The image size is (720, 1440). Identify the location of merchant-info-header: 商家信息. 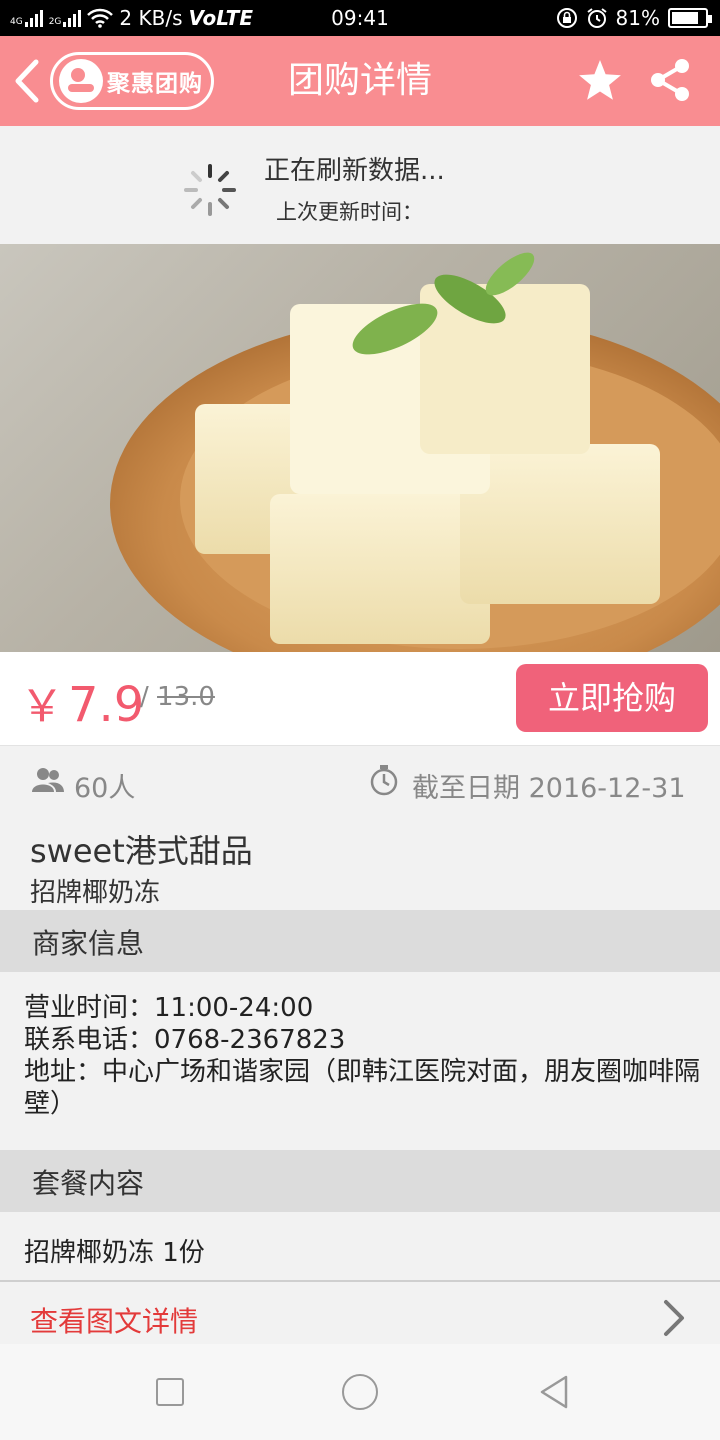
(360, 941).